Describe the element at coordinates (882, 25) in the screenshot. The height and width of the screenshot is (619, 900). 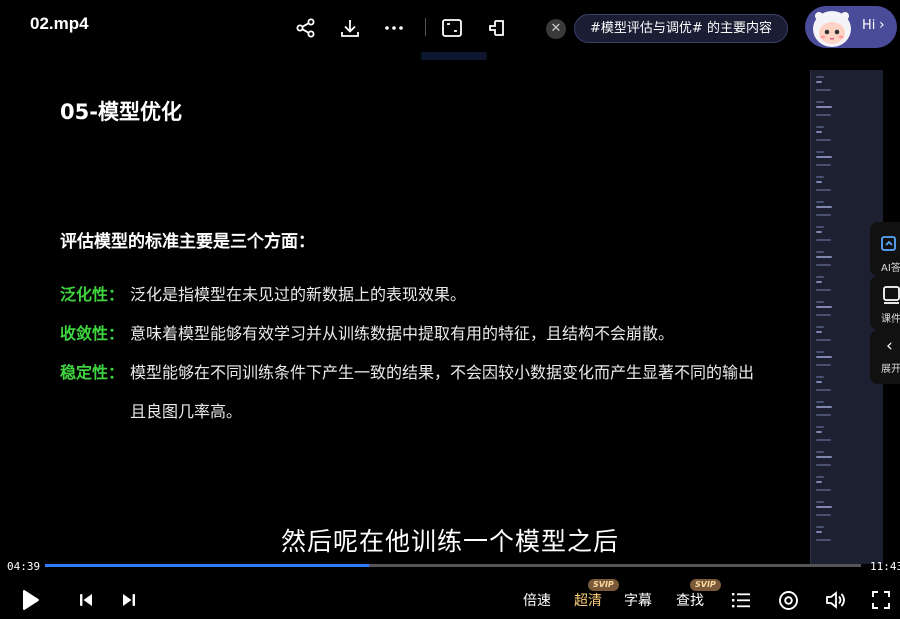
I see `chevron-right-icon: ›` at that location.